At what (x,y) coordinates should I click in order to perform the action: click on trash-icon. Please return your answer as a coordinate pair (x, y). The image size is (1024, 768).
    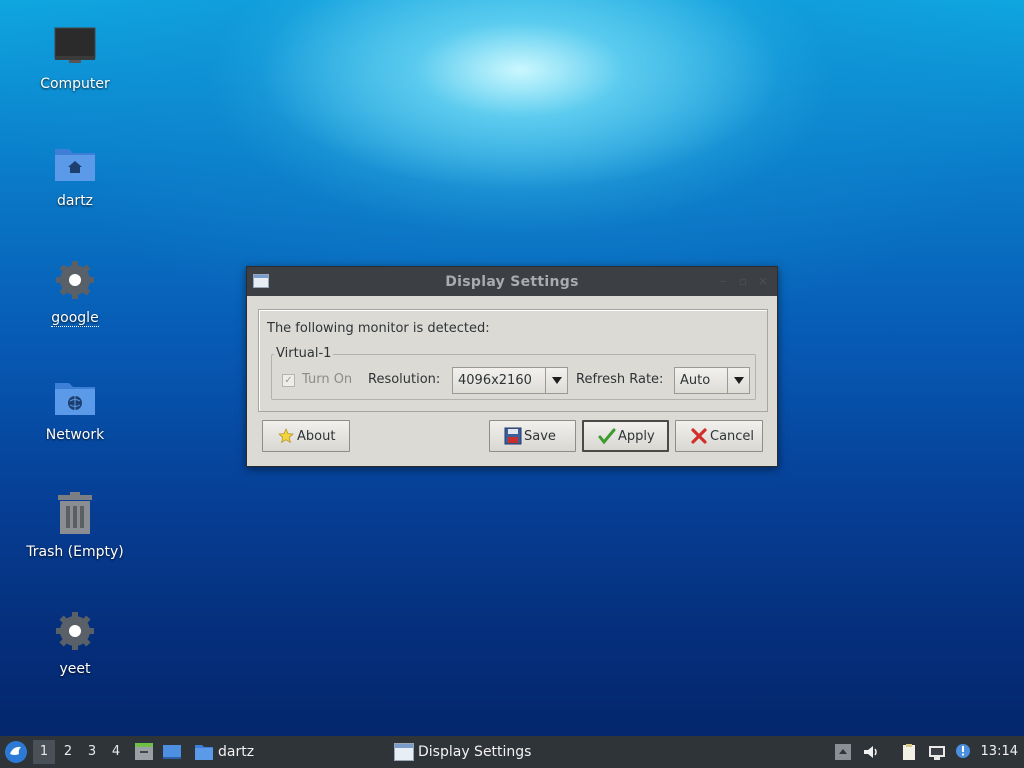
    Looking at the image, I should click on (75, 514).